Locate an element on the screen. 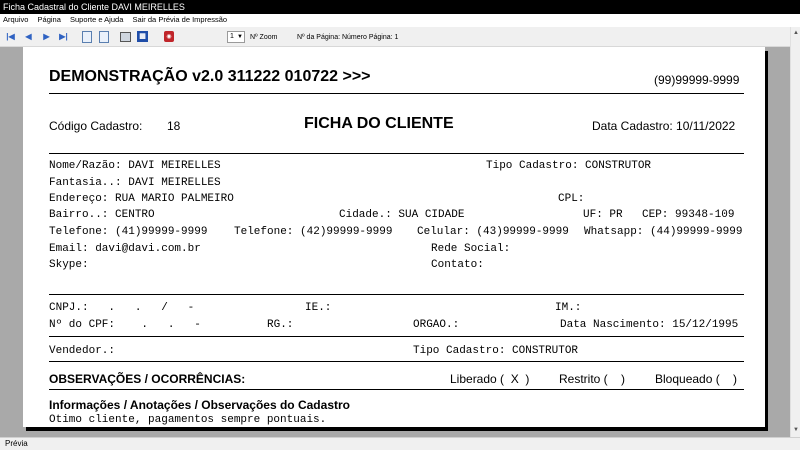 The height and width of the screenshot is (450, 800). page-number-label: Nº da Página: Número Página: 1 is located at coordinates (348, 37).